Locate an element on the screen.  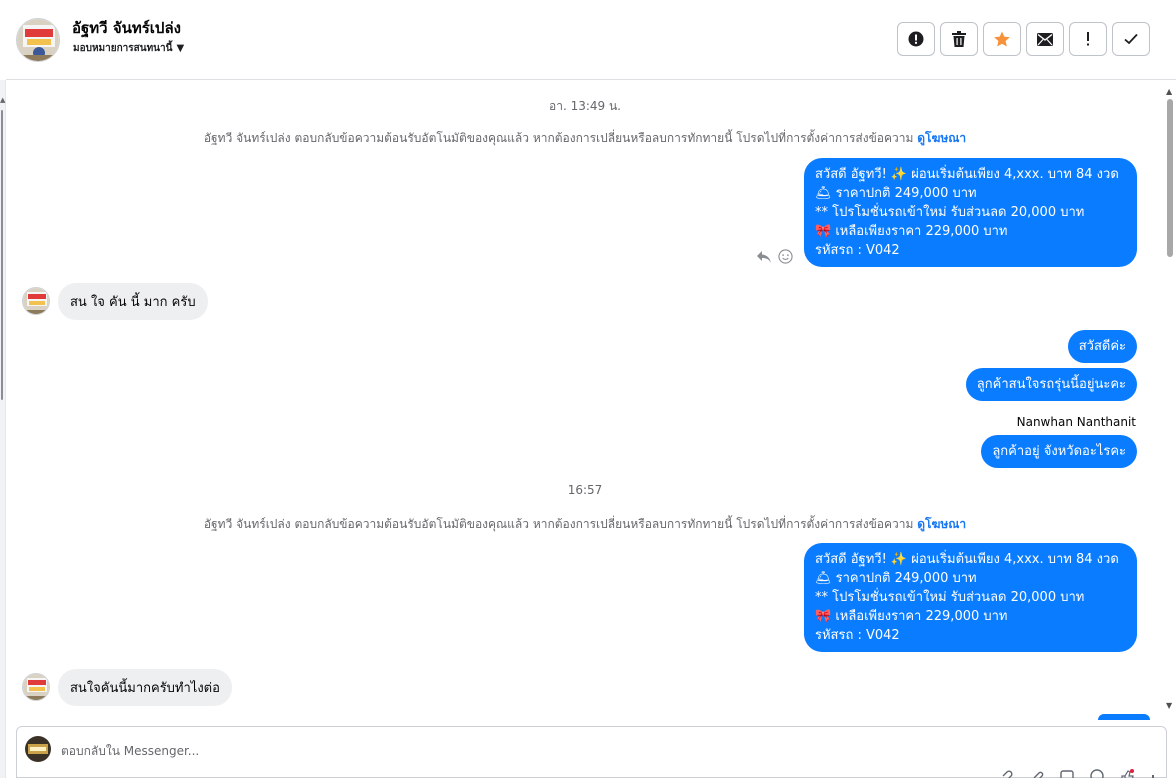
envelope-icon is located at coordinates (1045, 39).